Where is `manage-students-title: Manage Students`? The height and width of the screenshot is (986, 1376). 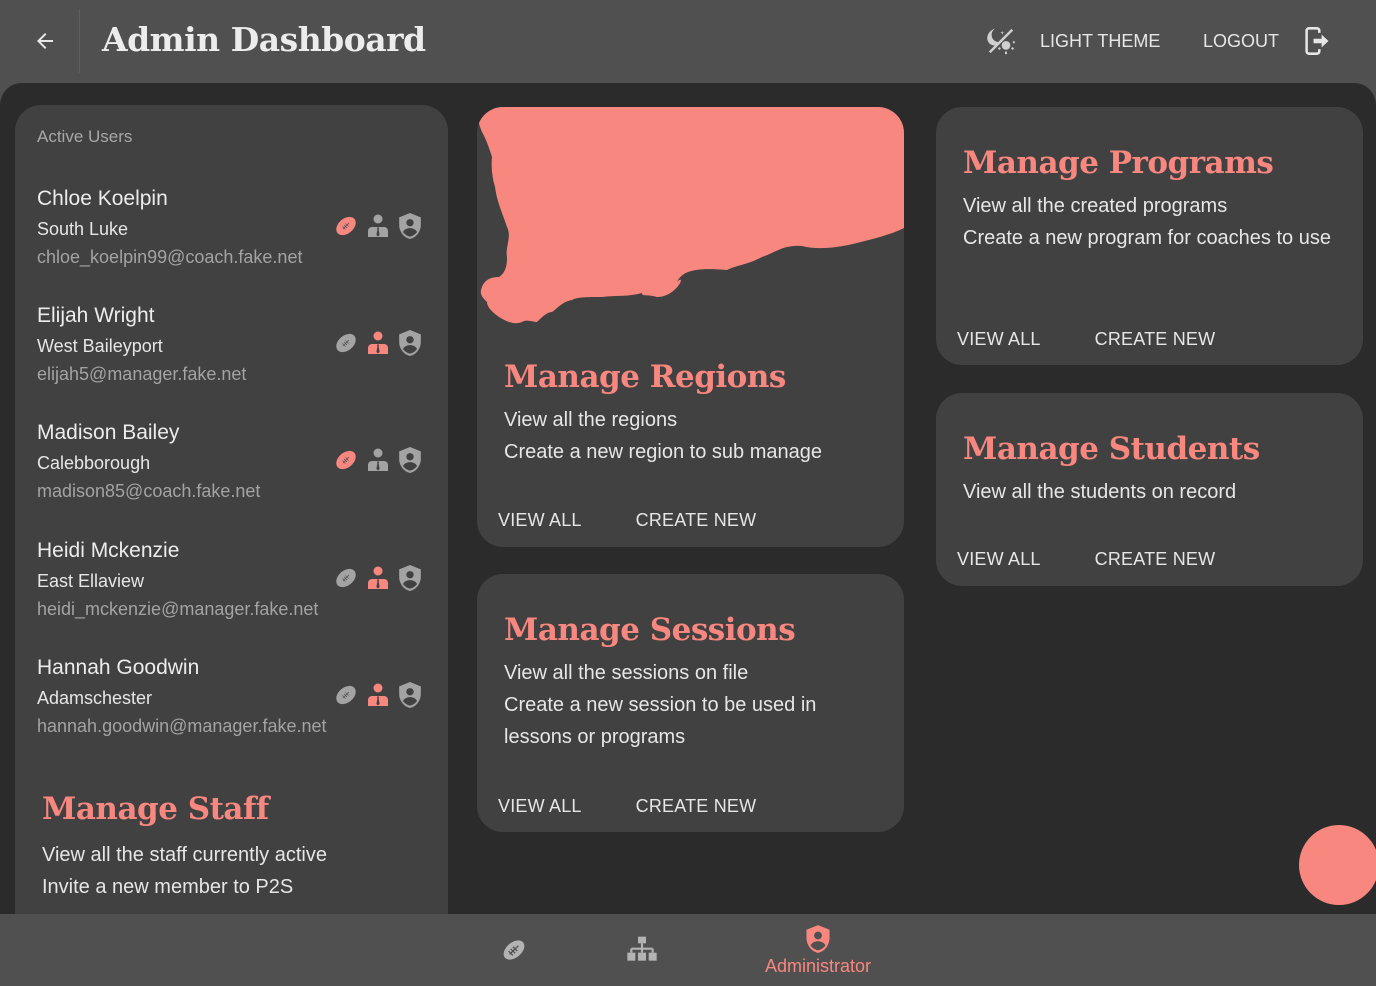
manage-students-title: Manage Students is located at coordinates (1111, 449).